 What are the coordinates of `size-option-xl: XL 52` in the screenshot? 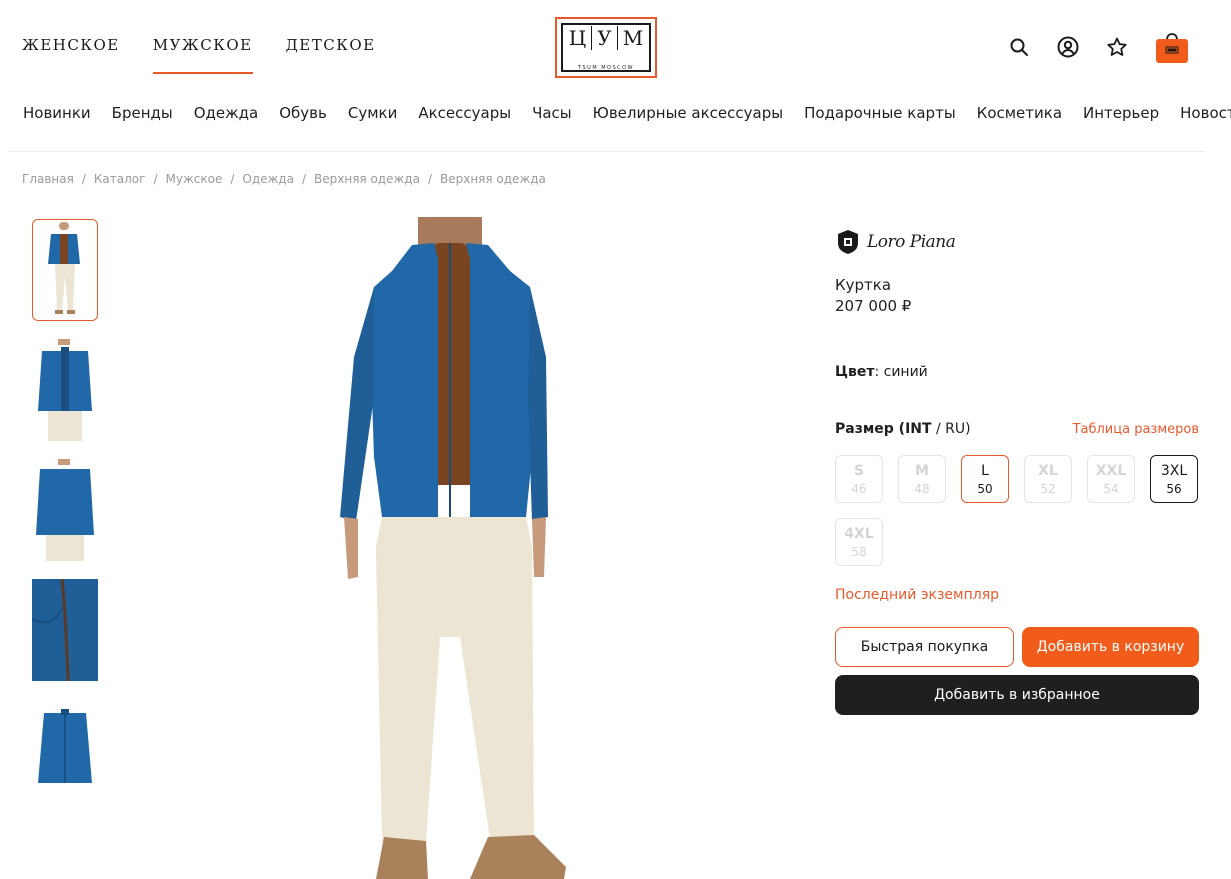 It's located at (1048, 479).